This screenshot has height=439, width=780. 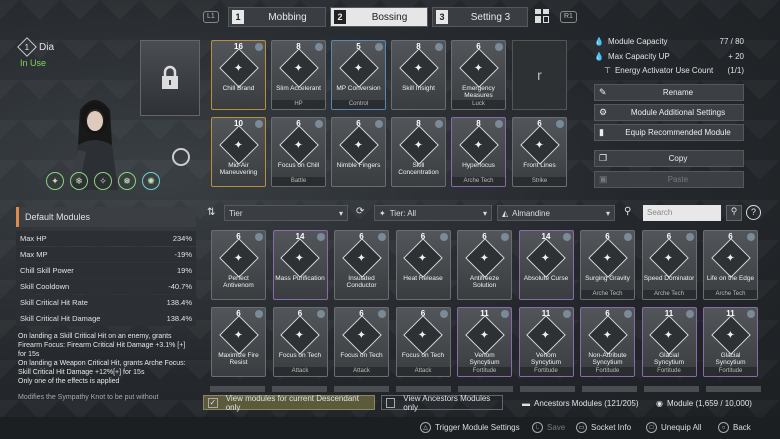 What do you see at coordinates (607, 359) in the screenshot?
I see `module-name: Non-Attribute Syncytium` at bounding box center [607, 359].